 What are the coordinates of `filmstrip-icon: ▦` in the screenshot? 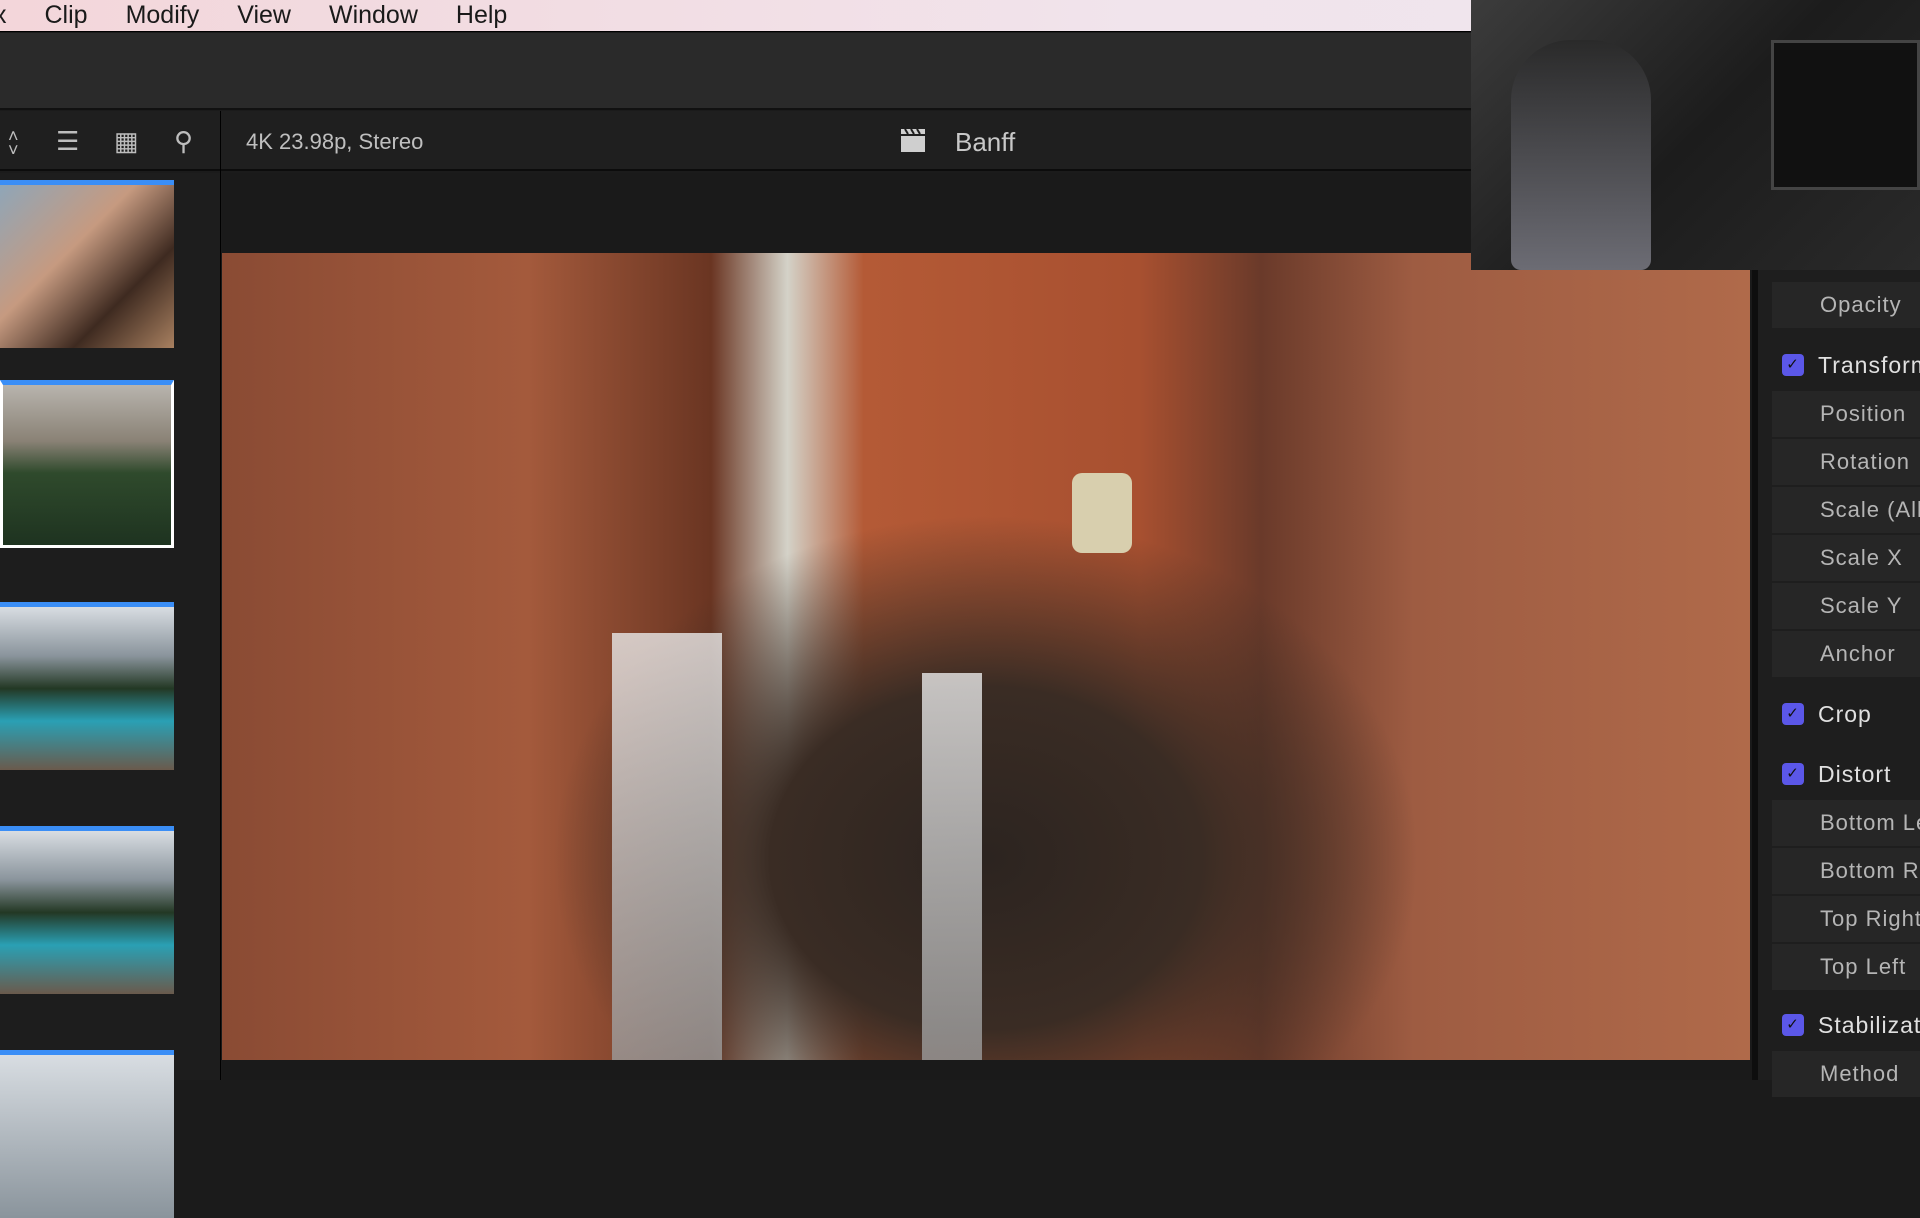 It's located at (126, 141).